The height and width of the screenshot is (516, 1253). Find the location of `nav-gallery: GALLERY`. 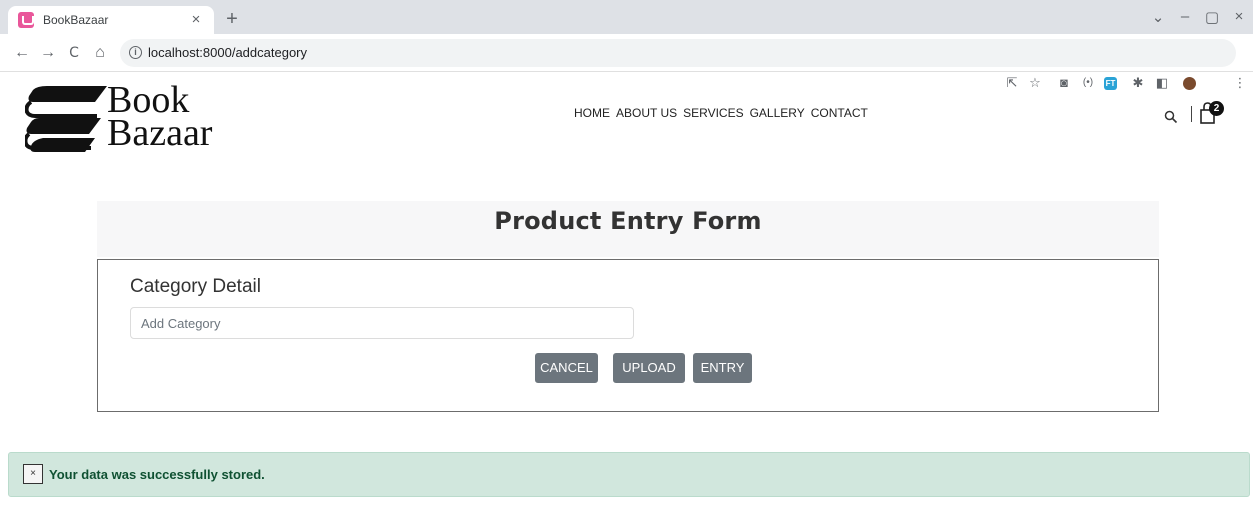

nav-gallery: GALLERY is located at coordinates (777, 113).